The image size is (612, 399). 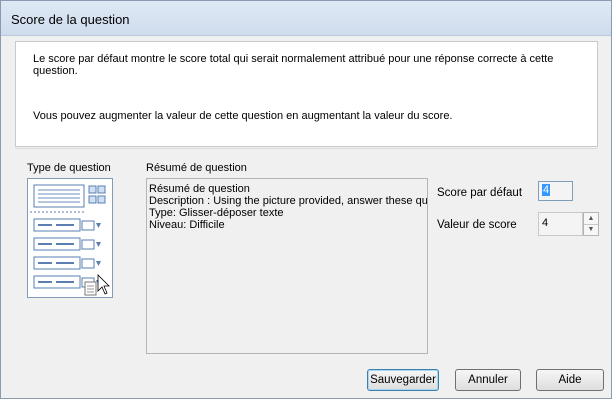 I want to click on default-score-value: 4, so click(x=546, y=190).